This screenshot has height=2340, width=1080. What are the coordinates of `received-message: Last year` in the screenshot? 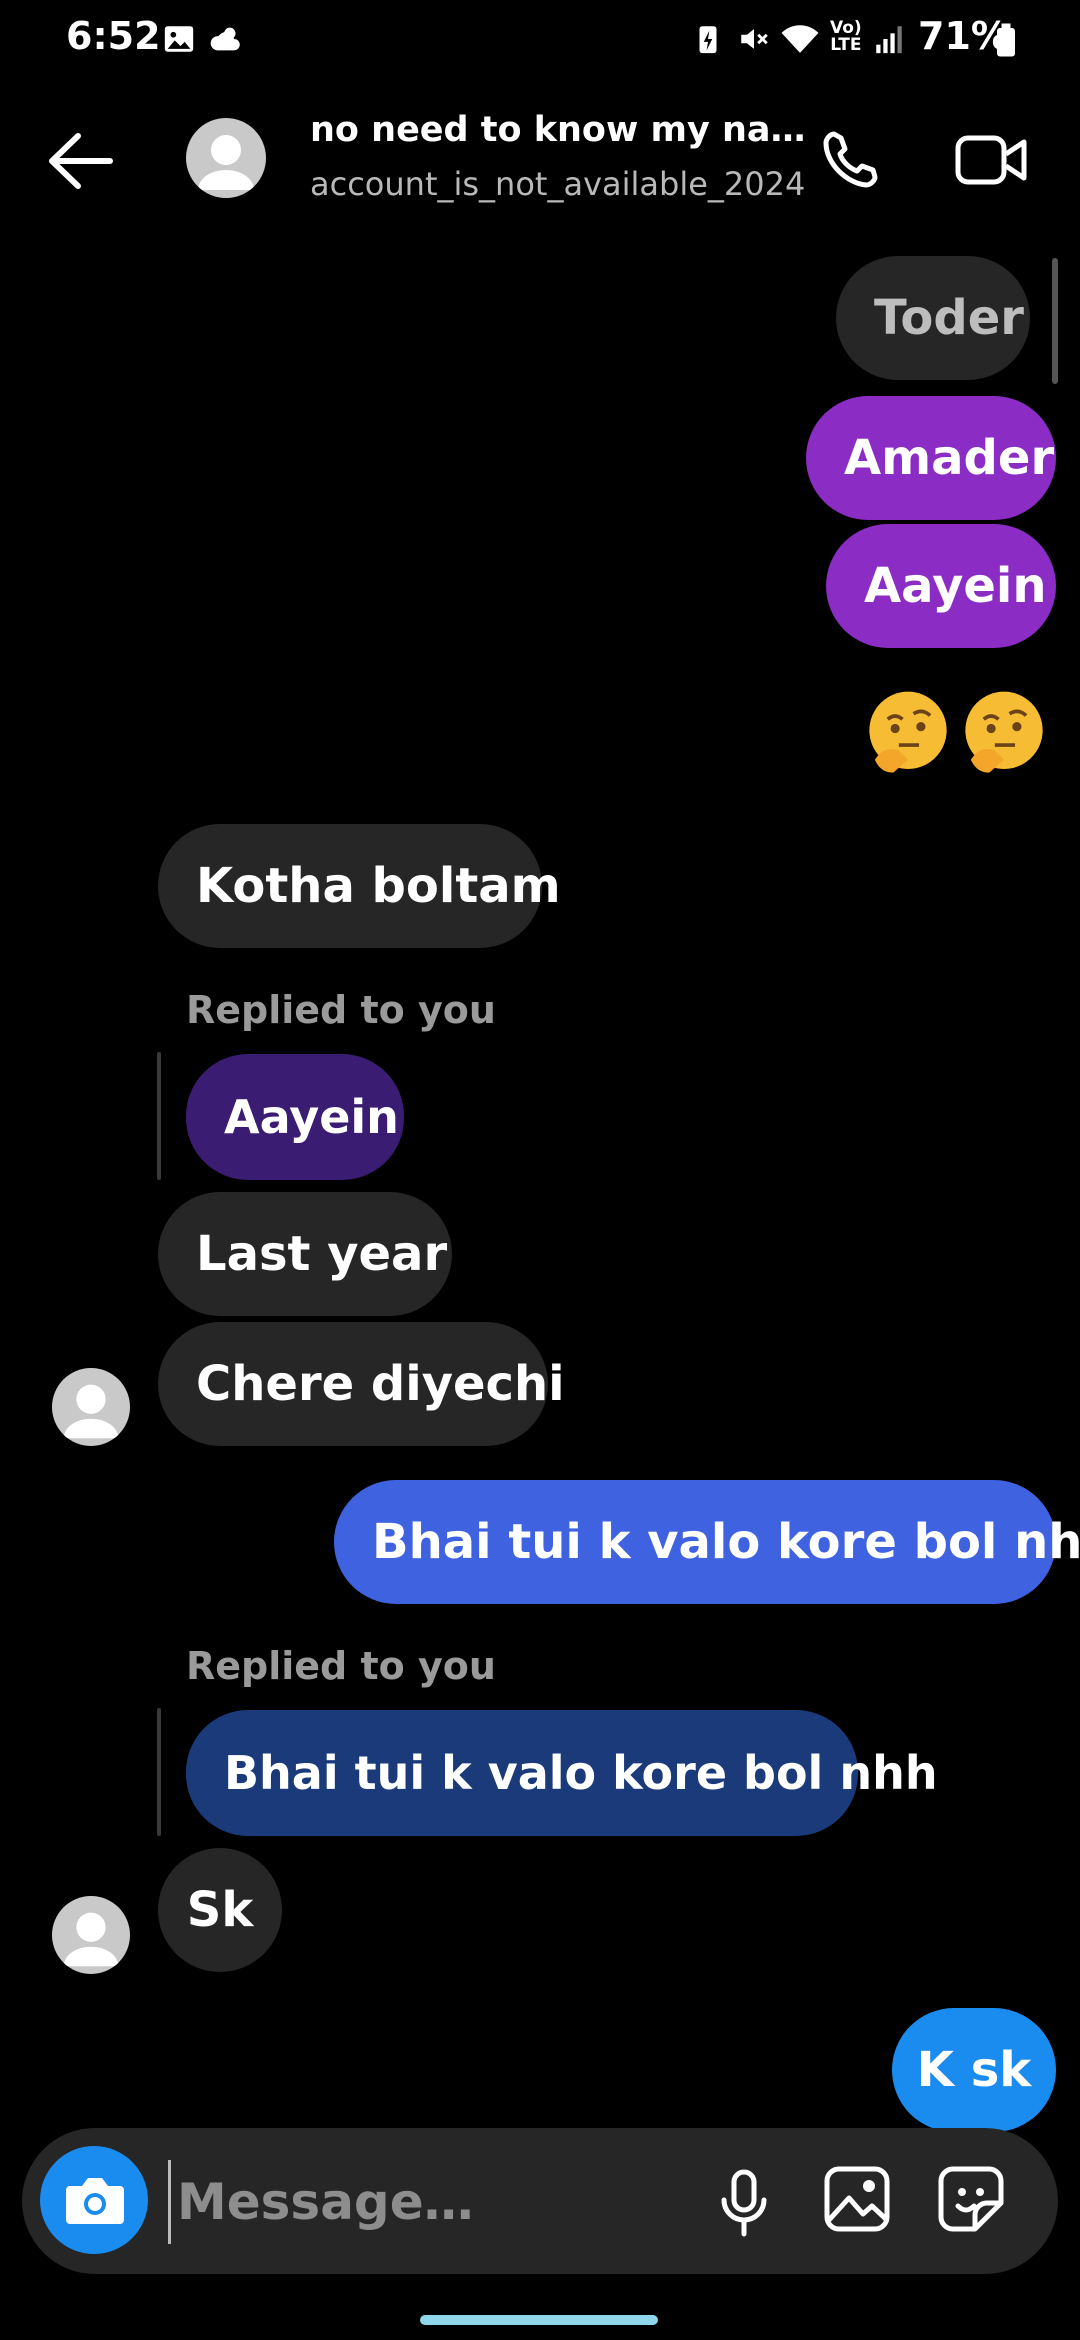 It's located at (305, 1254).